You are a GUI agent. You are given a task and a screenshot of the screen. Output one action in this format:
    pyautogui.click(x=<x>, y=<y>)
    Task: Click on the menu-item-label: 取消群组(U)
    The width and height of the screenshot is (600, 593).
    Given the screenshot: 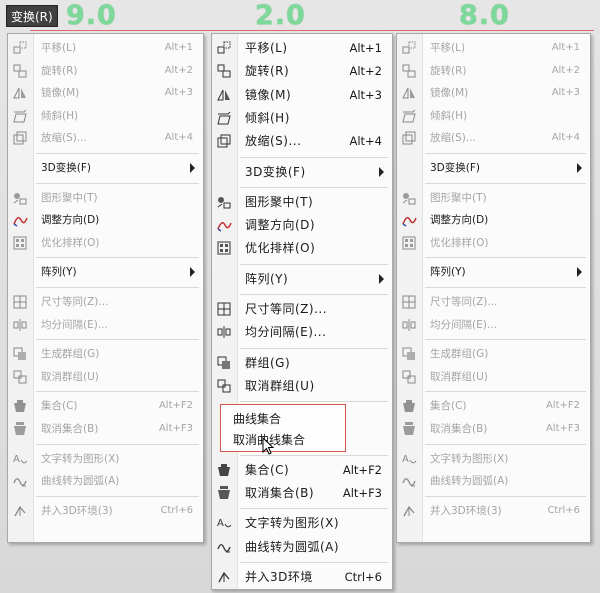 What is the action you would take?
    pyautogui.click(x=459, y=376)
    